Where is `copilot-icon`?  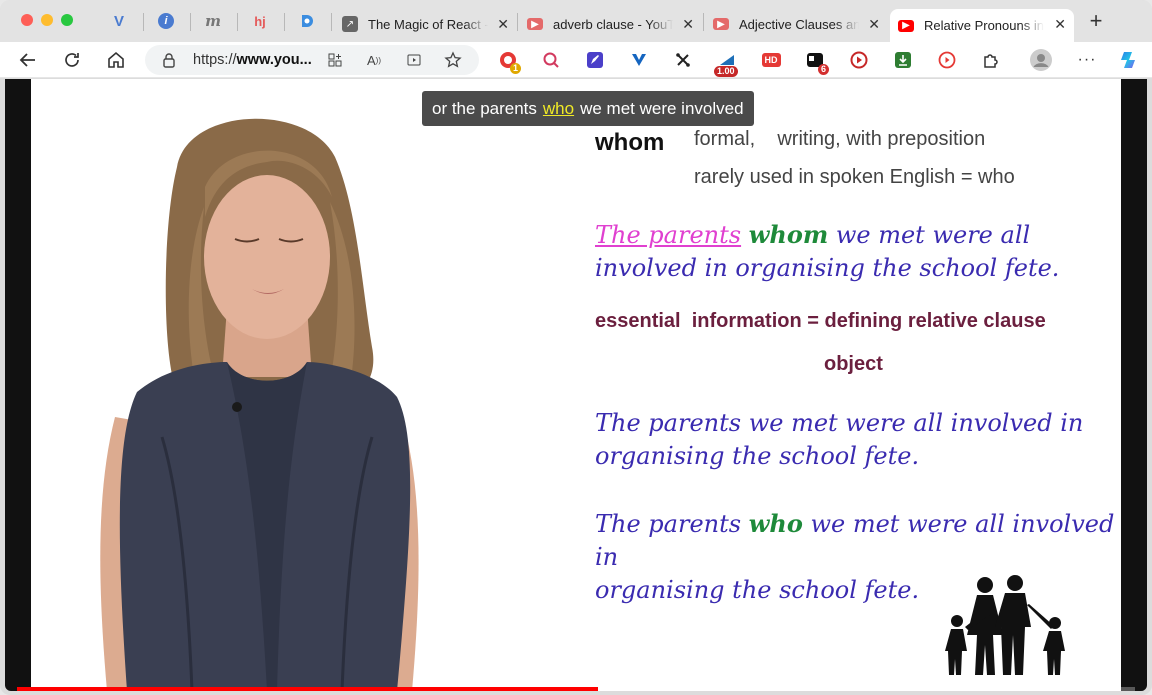 copilot-icon is located at coordinates (1128, 60).